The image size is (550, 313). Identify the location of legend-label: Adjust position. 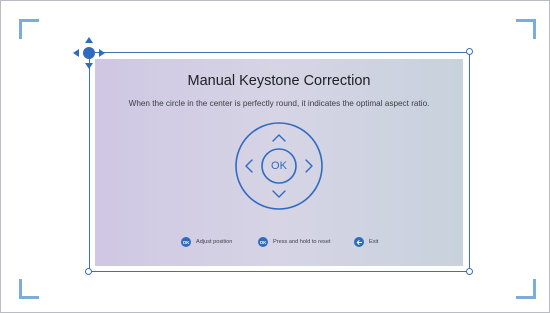
(214, 242).